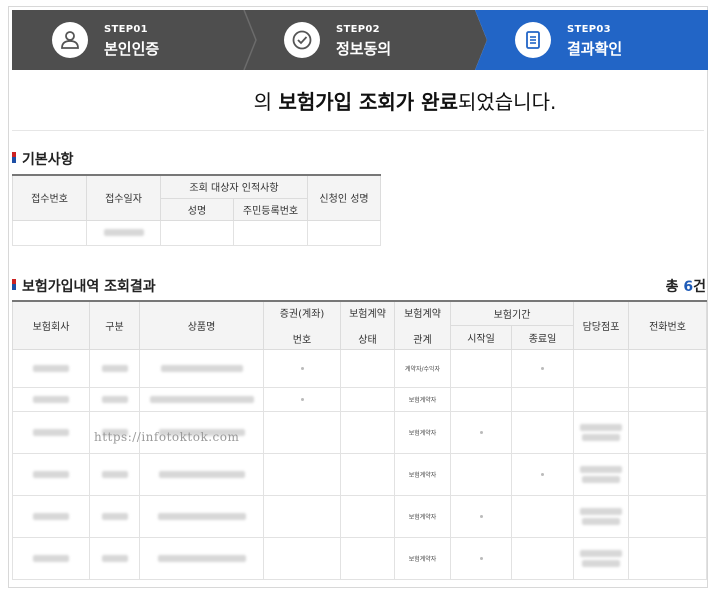  I want to click on header-policy-no: 증권(계좌) 번호, so click(302, 325).